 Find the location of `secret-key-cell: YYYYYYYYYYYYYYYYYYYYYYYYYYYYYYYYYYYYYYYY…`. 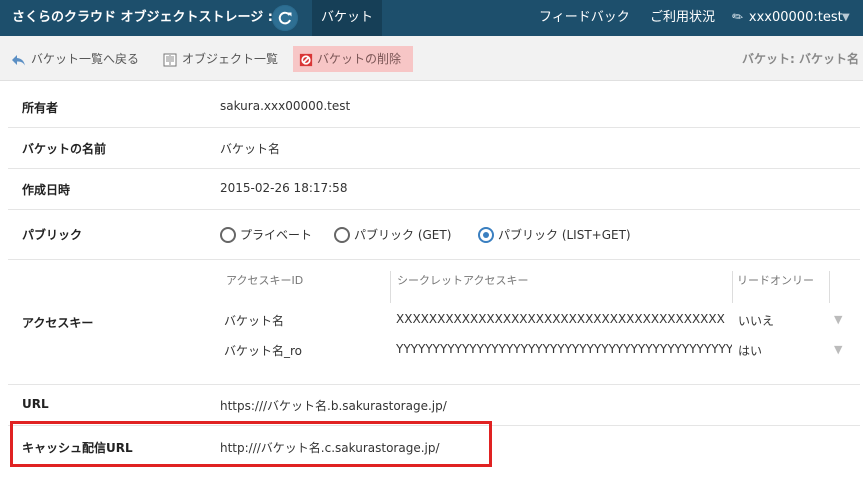

secret-key-cell: YYYYYYYYYYYYYYYYYYYYYYYYYYYYYYYYYYYYYYYY… is located at coordinates (564, 349).